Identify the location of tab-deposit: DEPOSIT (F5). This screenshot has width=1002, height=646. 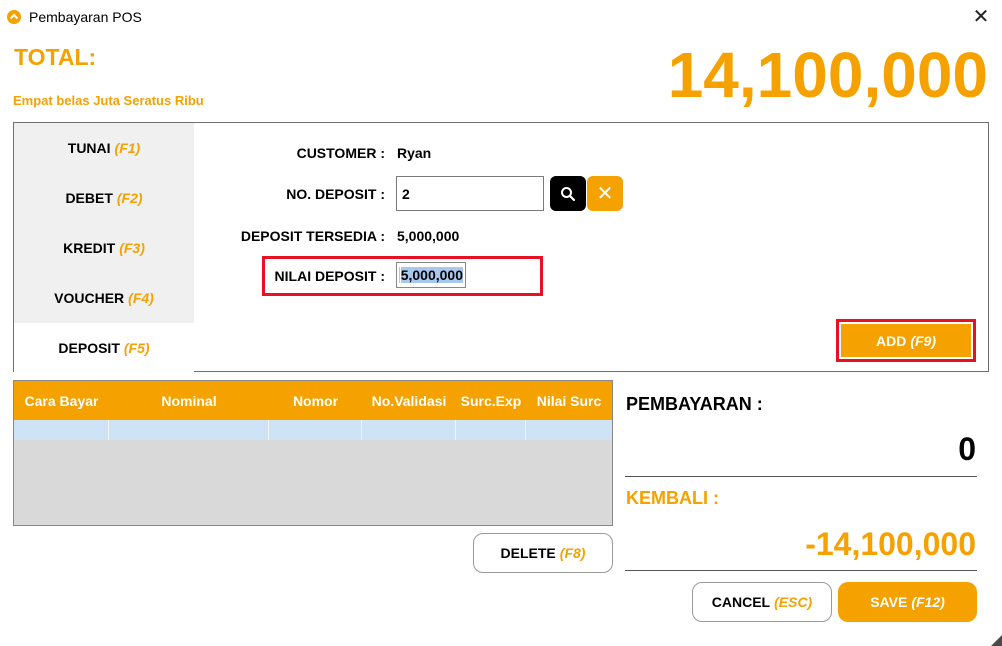
(104, 348).